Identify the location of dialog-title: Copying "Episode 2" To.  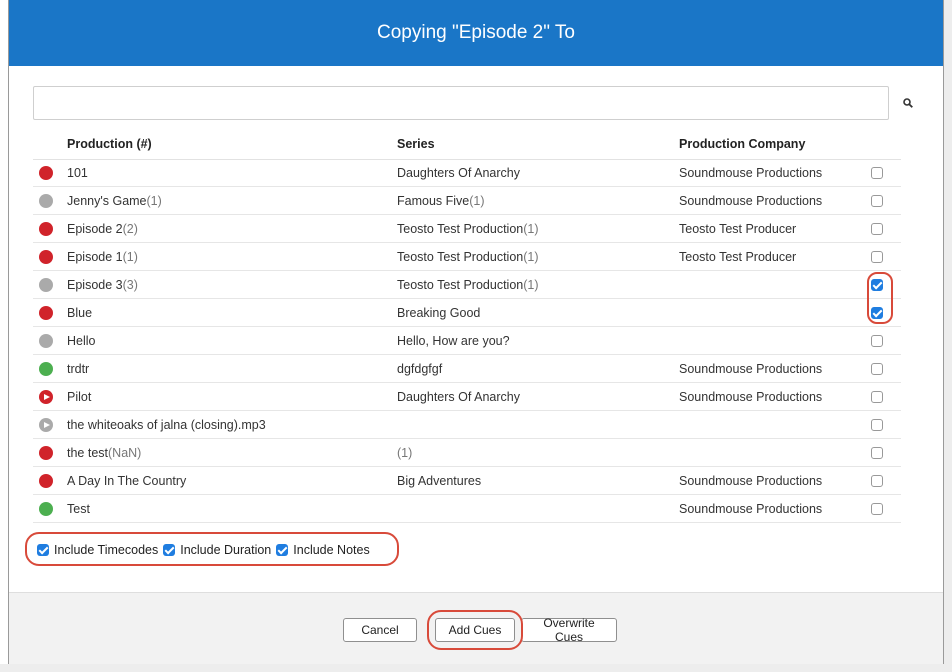
(476, 32).